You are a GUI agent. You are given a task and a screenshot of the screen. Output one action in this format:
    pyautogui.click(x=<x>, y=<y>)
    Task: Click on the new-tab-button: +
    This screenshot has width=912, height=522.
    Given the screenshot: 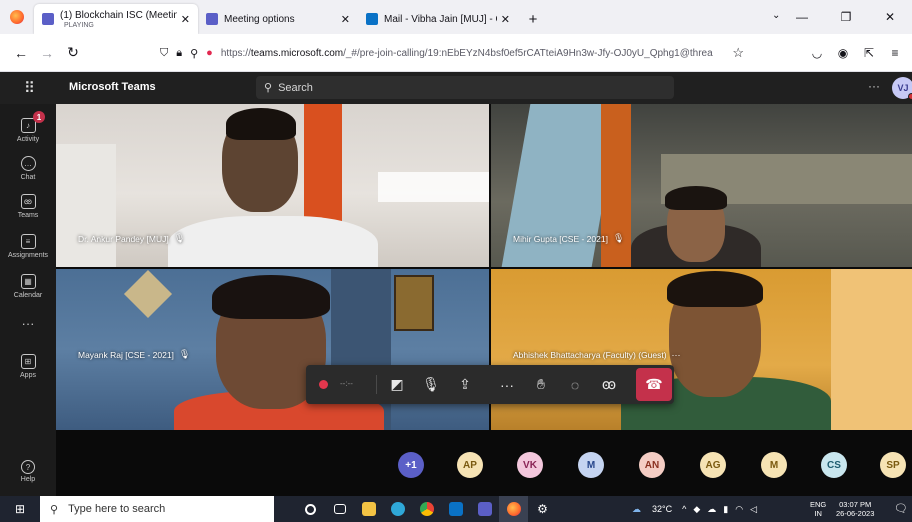 What is the action you would take?
    pyautogui.click(x=533, y=19)
    